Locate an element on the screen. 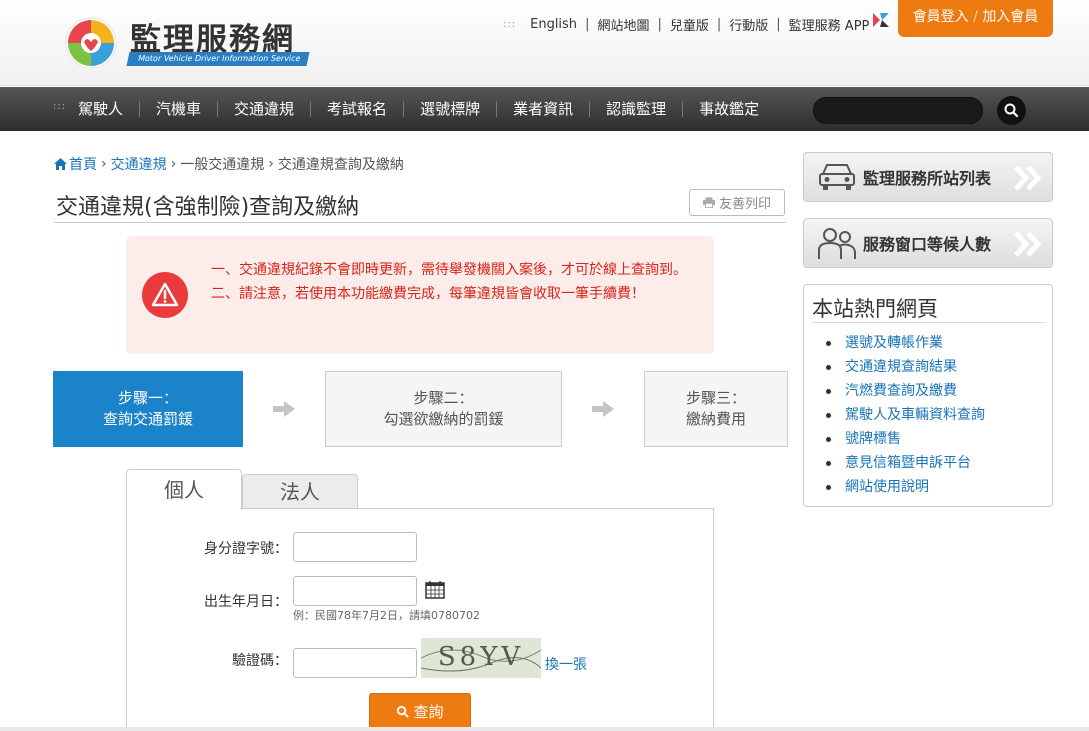 This screenshot has height=731, width=1089. query-label: 查詢 is located at coordinates (428, 711).